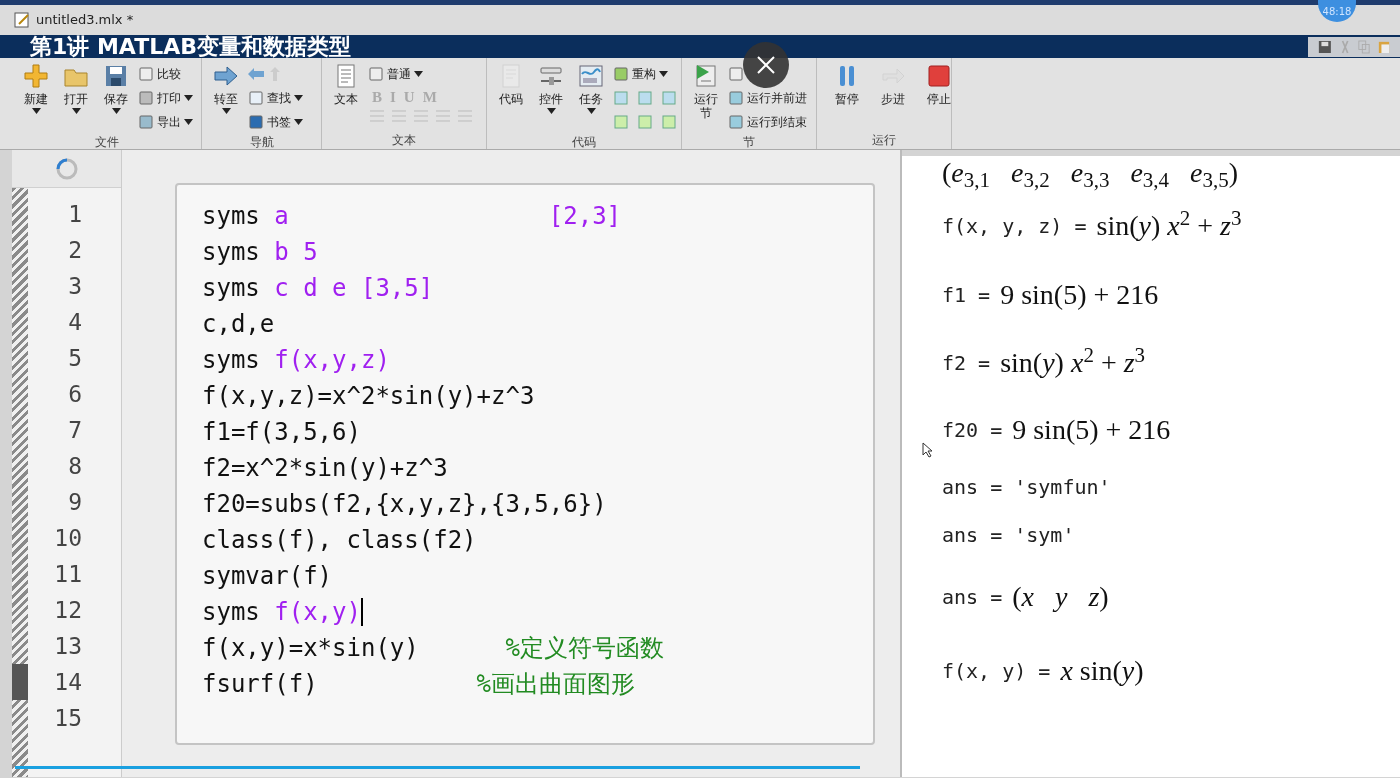  I want to click on toolstrip-button: 打开, so click(76, 96).